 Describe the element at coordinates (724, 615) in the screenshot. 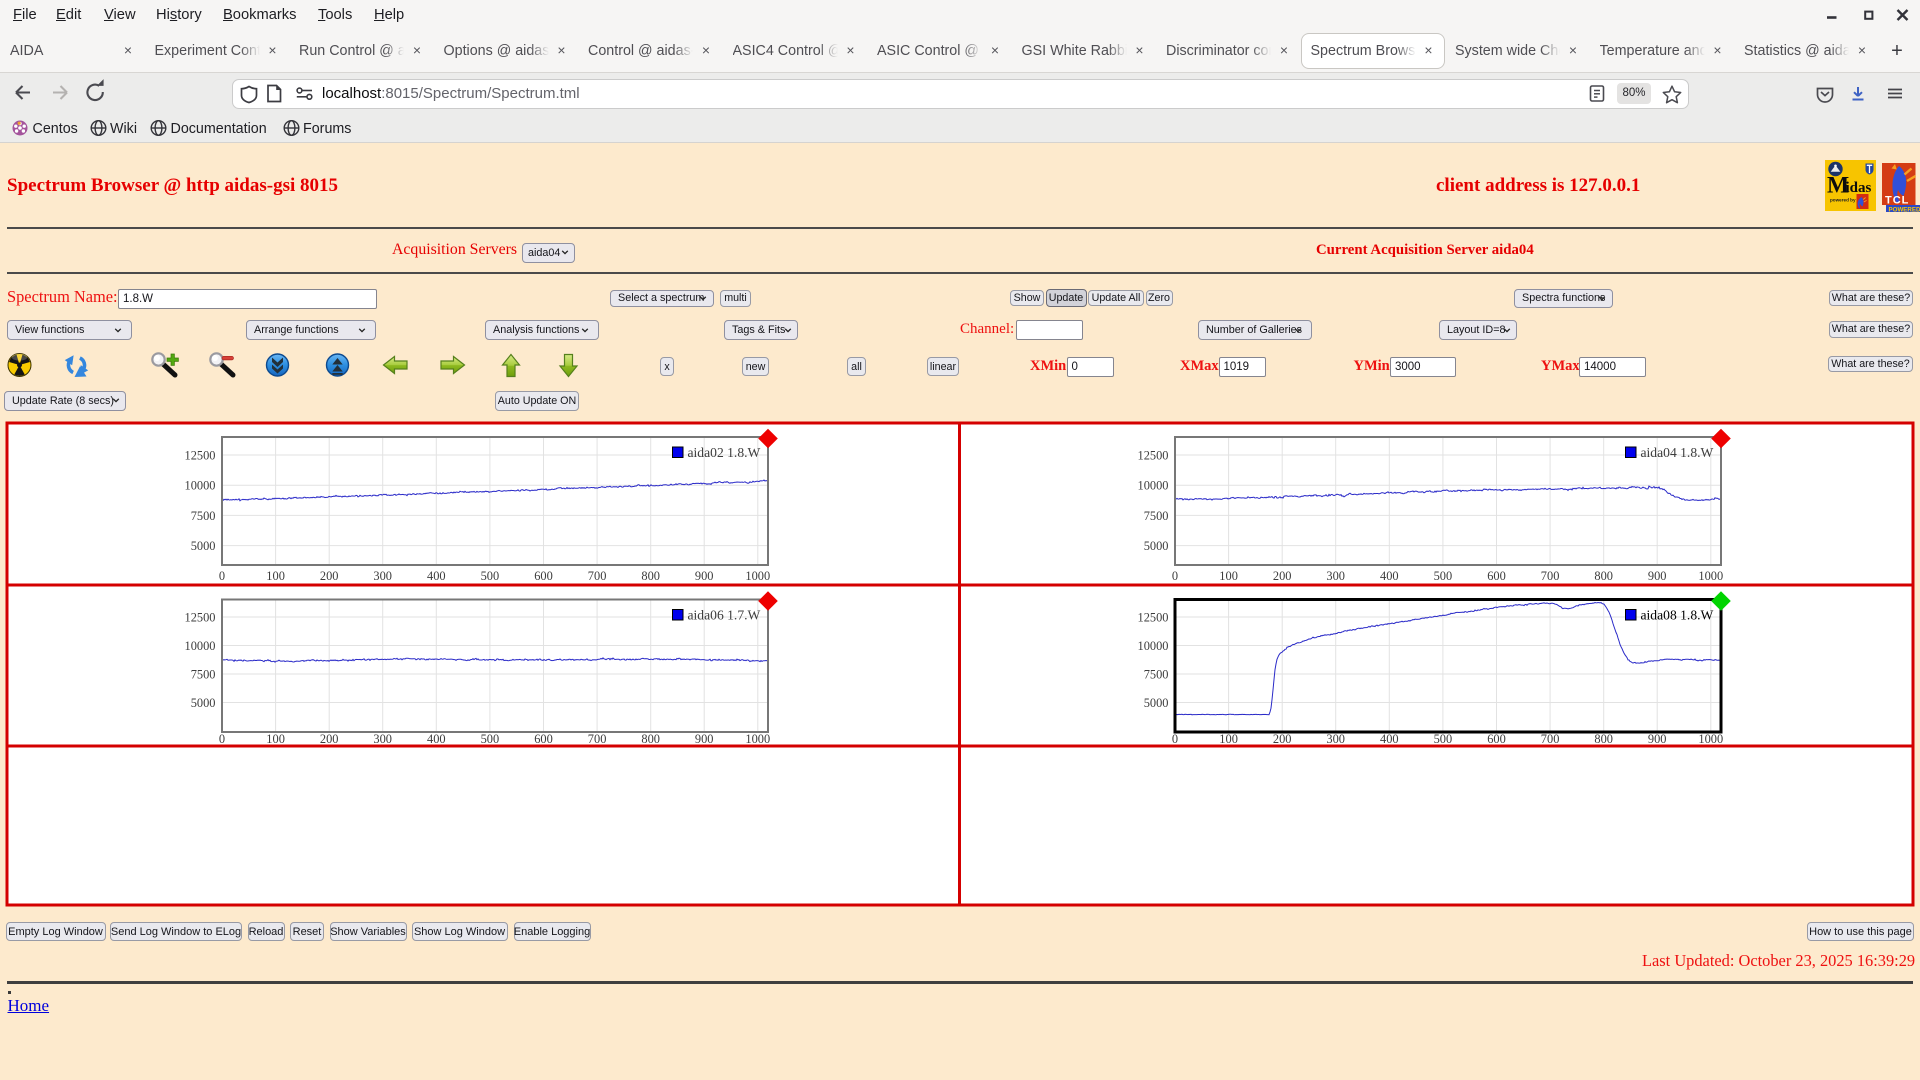

I see `svg-text: aida06 1.7.W` at that location.